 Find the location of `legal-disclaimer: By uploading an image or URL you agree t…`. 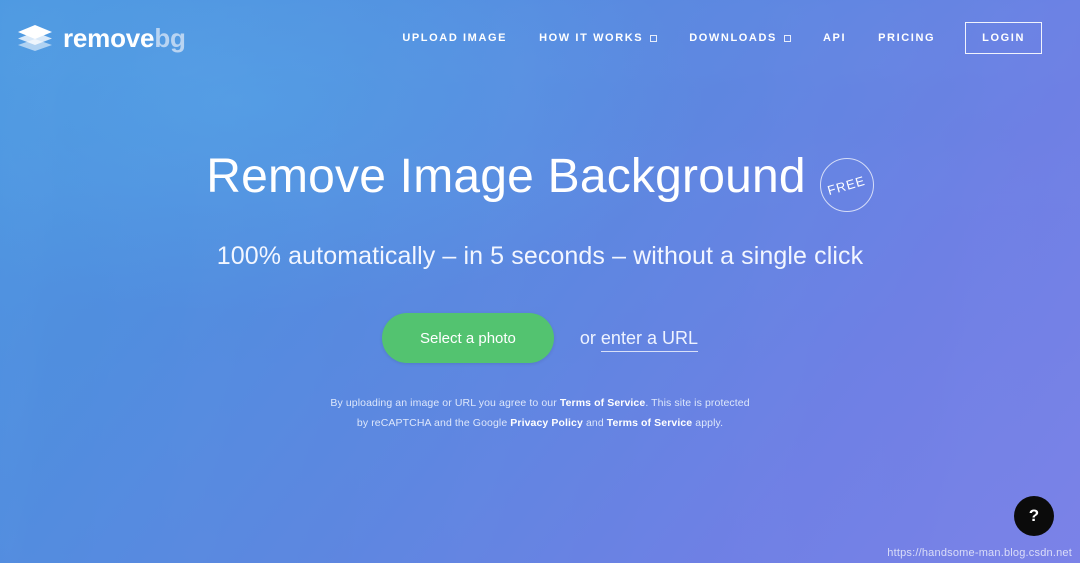

legal-disclaimer: By uploading an image or URL you agree t… is located at coordinates (539, 413).